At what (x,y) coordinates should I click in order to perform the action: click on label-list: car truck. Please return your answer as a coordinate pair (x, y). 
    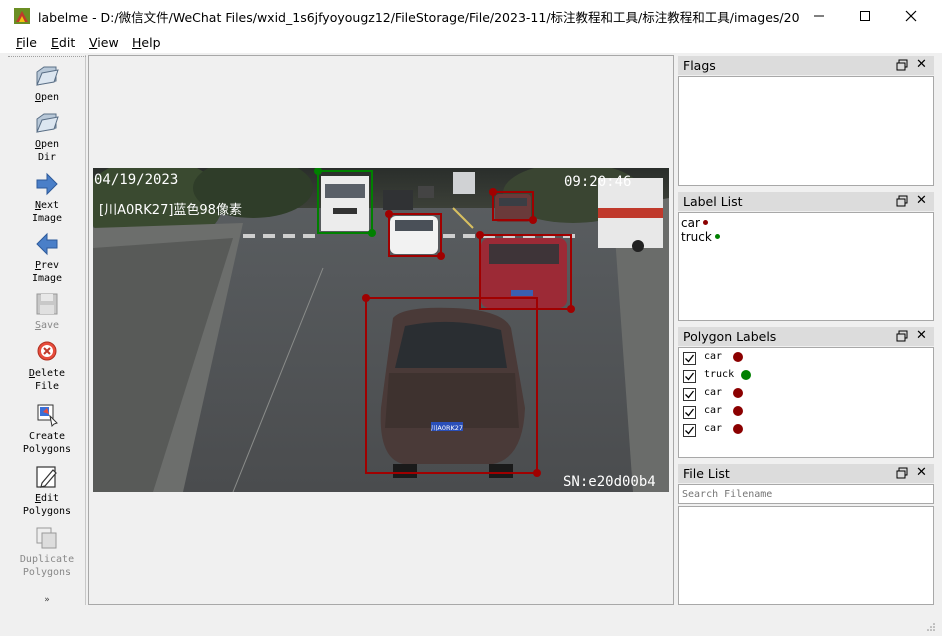
    Looking at the image, I should click on (806, 266).